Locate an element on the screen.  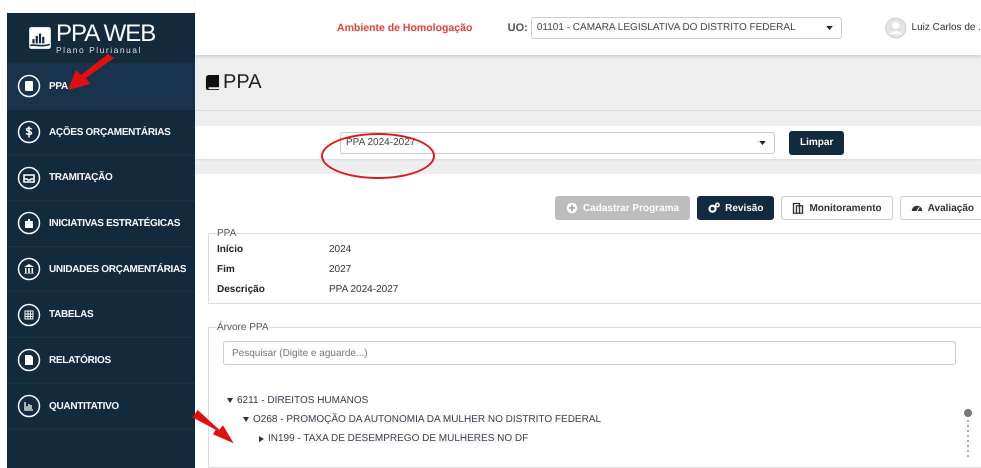
action-button: Monitoramento is located at coordinates (837, 208).